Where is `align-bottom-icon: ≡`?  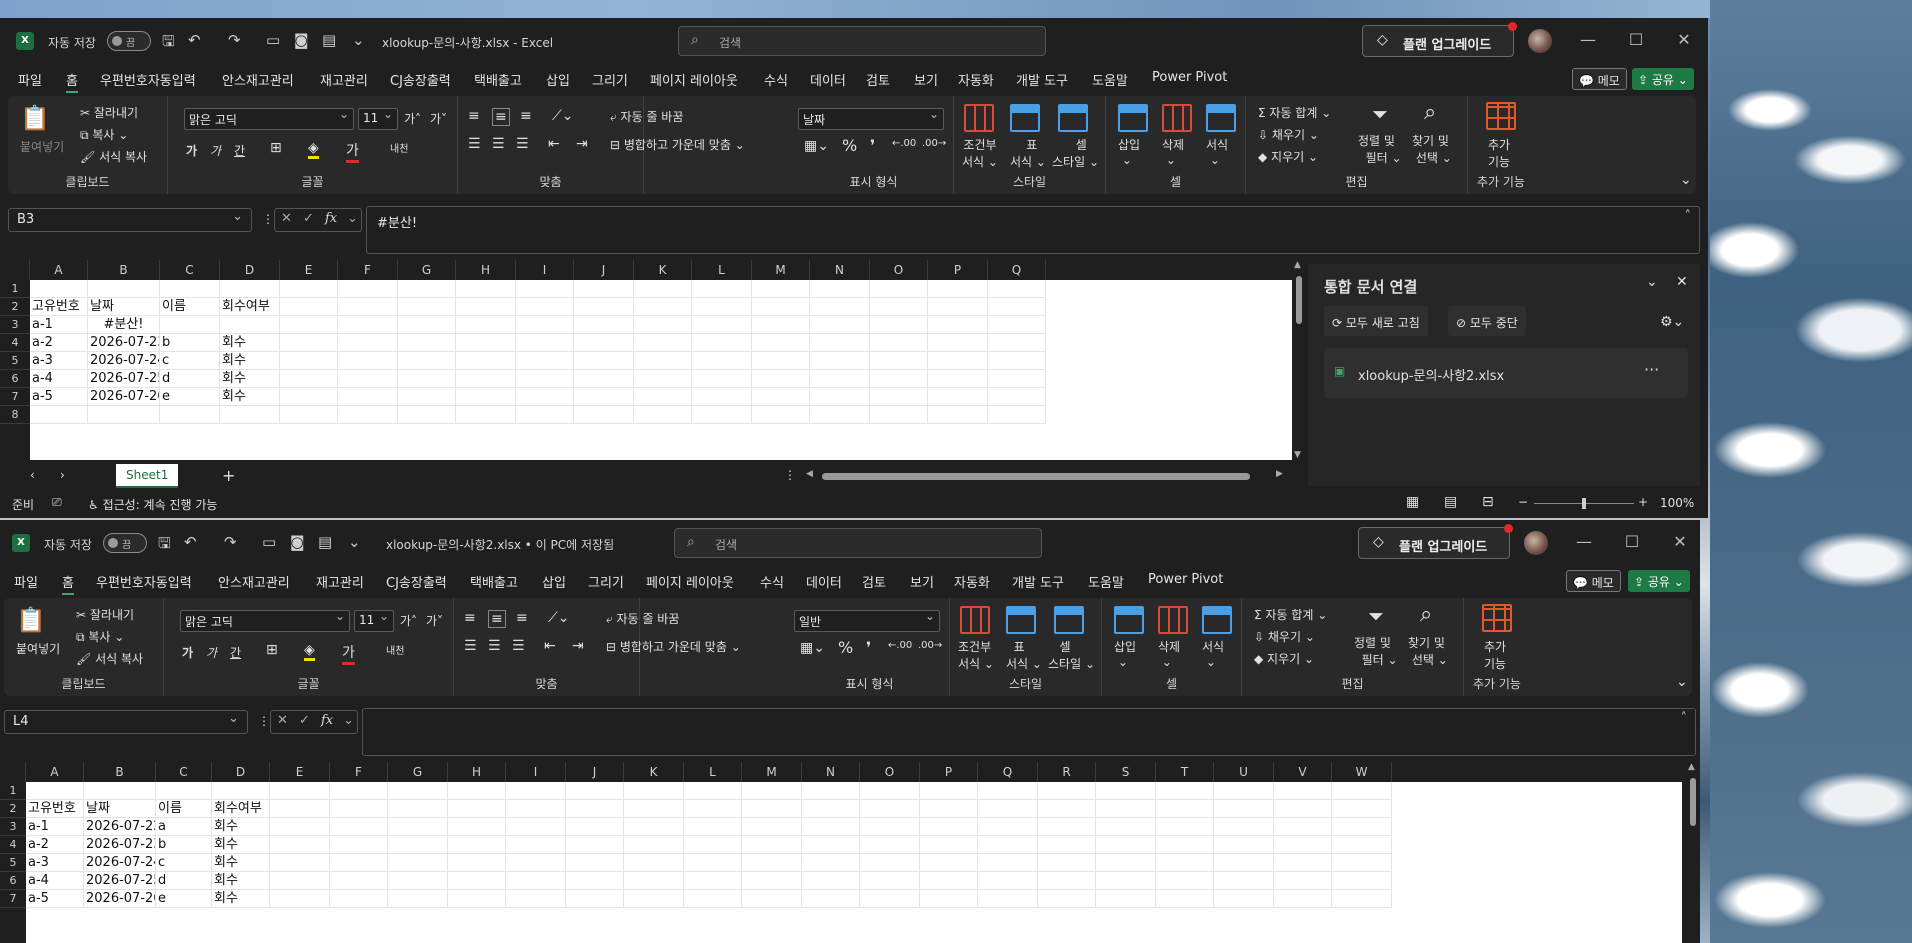 align-bottom-icon: ≡ is located at coordinates (522, 618).